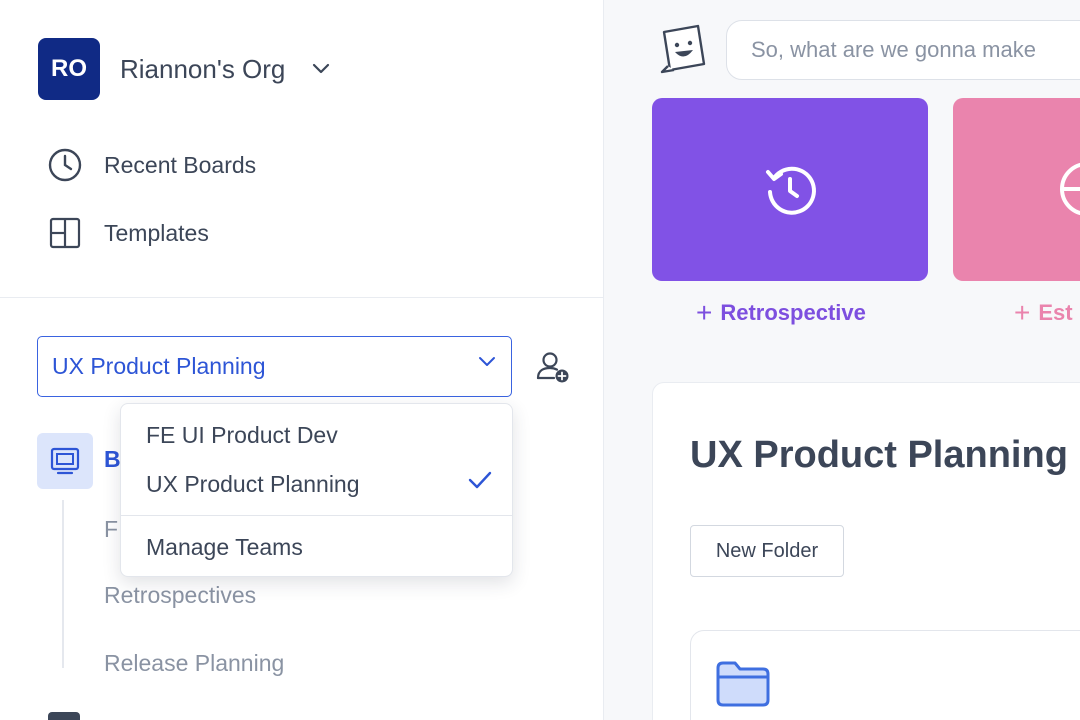 The width and height of the screenshot is (1080, 720). I want to click on boards-label: B, so click(112, 459).